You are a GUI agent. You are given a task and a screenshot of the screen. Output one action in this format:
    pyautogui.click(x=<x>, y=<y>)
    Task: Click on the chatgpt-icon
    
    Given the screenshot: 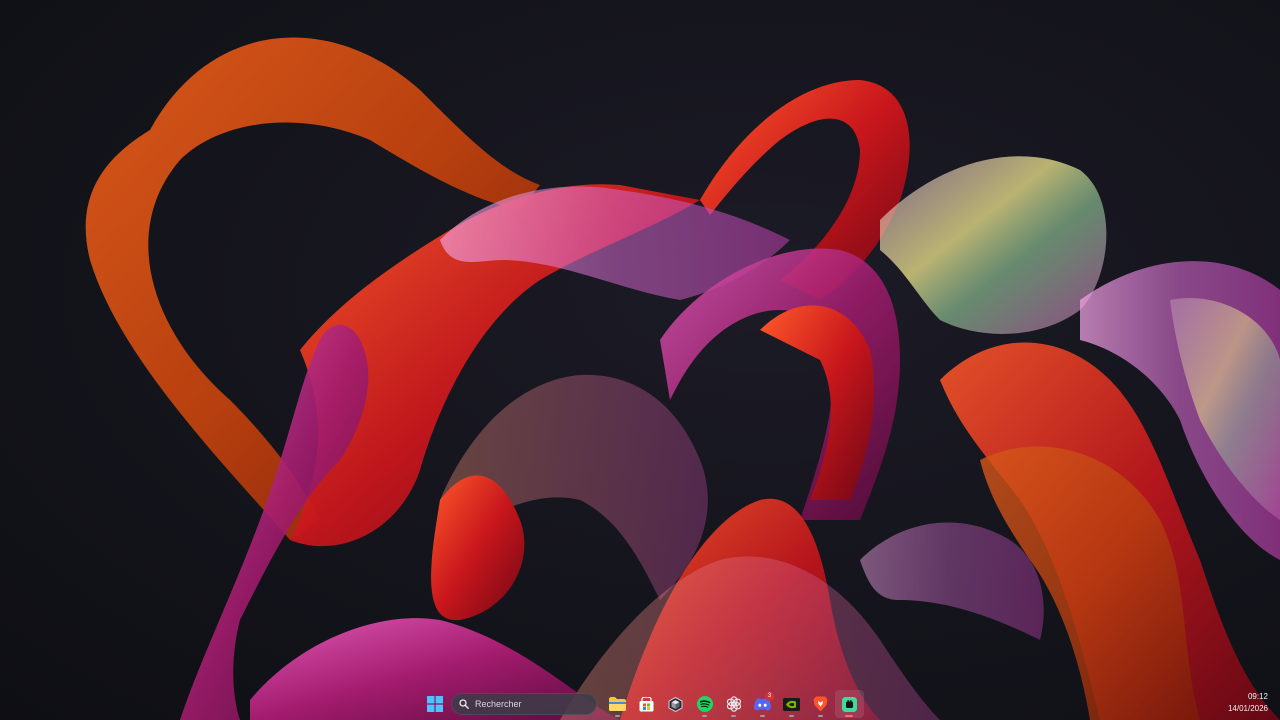 What is the action you would take?
    pyautogui.click(x=733, y=704)
    